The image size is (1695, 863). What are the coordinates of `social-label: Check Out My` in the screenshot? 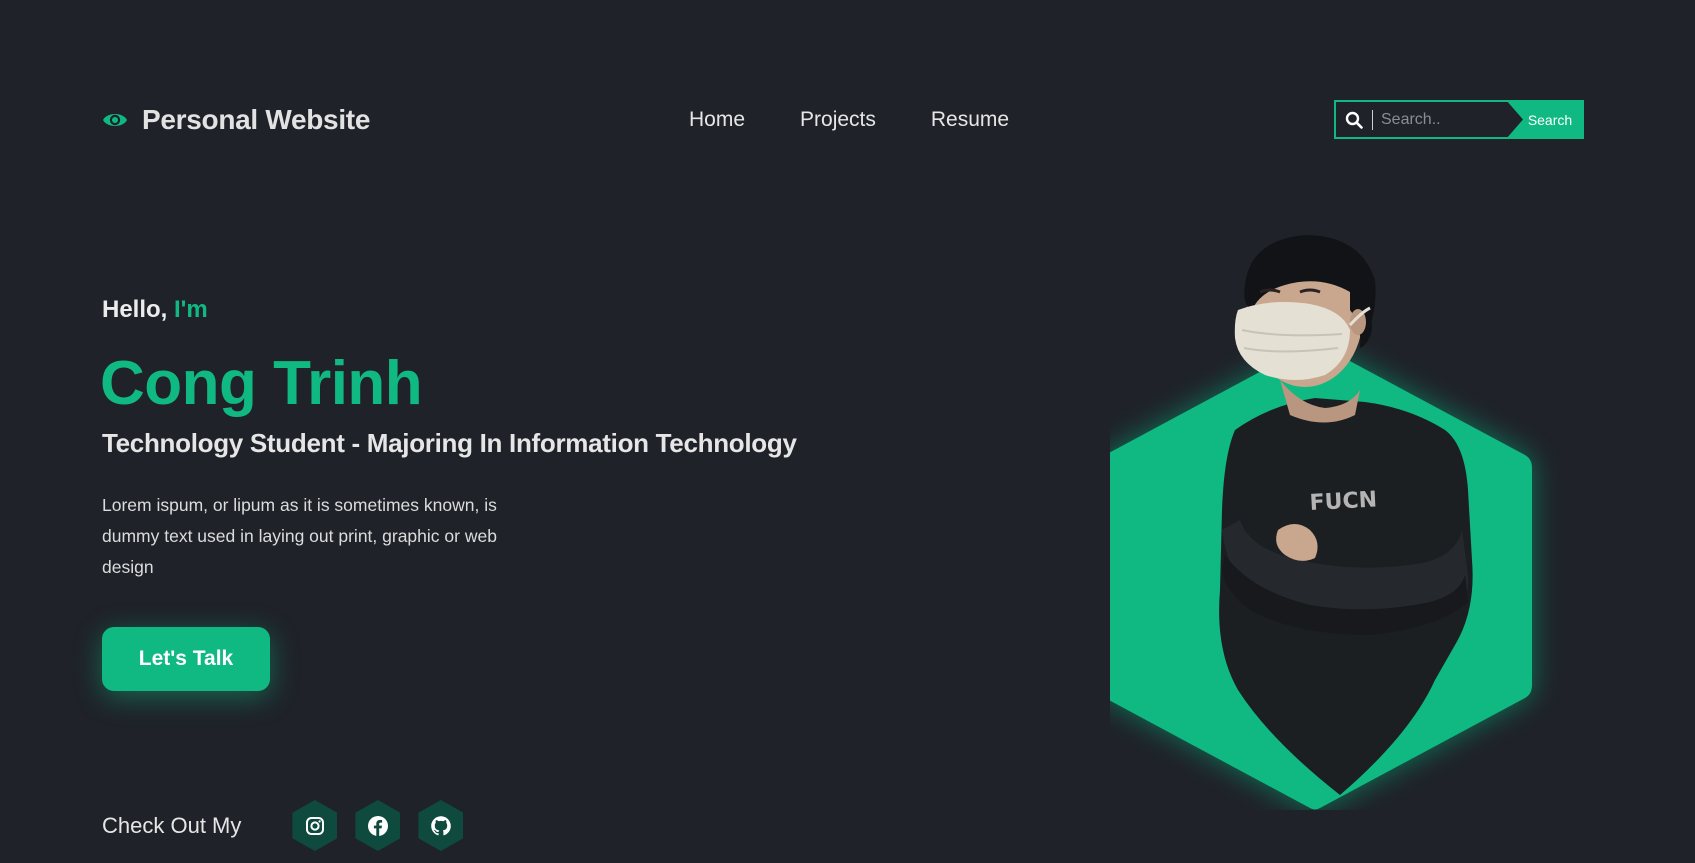 It's located at (172, 825).